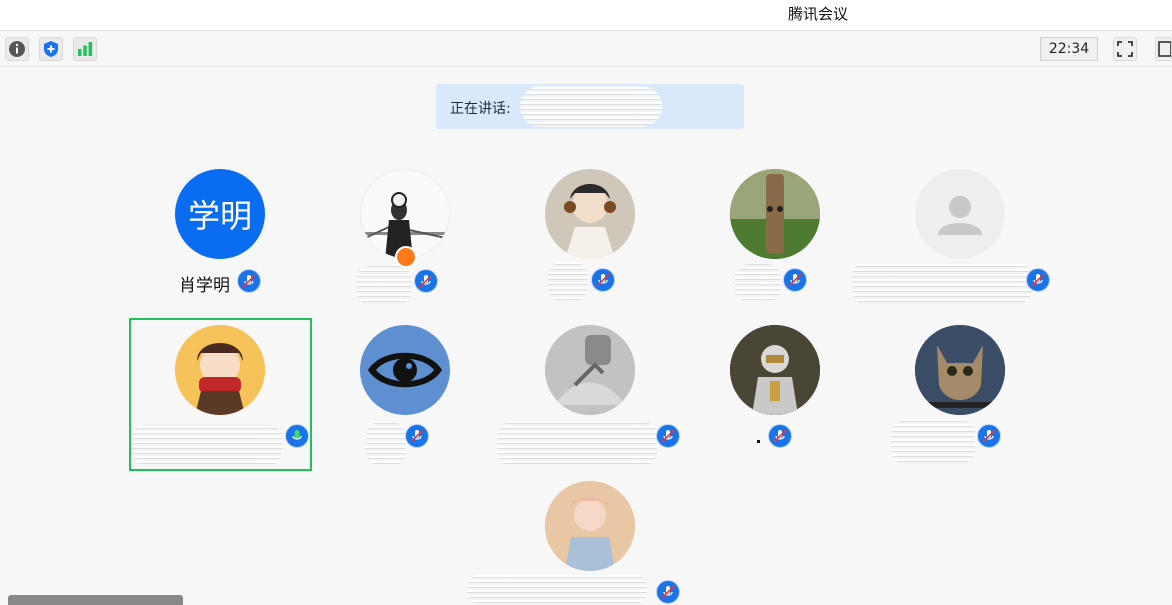  I want to click on security-button, so click(51, 49).